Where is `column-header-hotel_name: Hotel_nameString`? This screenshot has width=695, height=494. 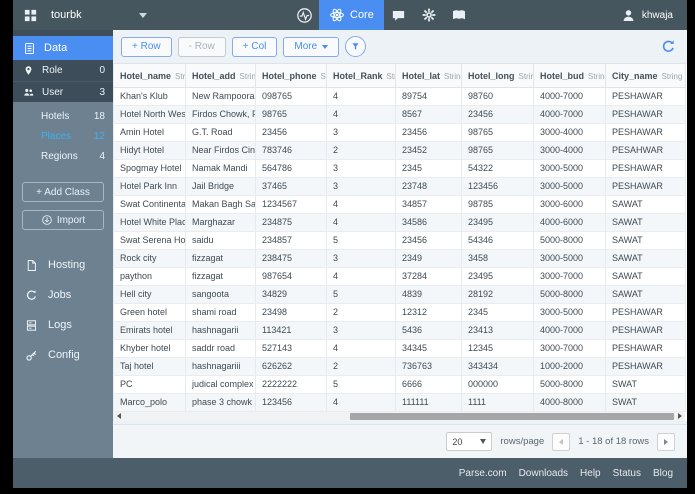
column-header-hotel_name: Hotel_nameString is located at coordinates (149, 76).